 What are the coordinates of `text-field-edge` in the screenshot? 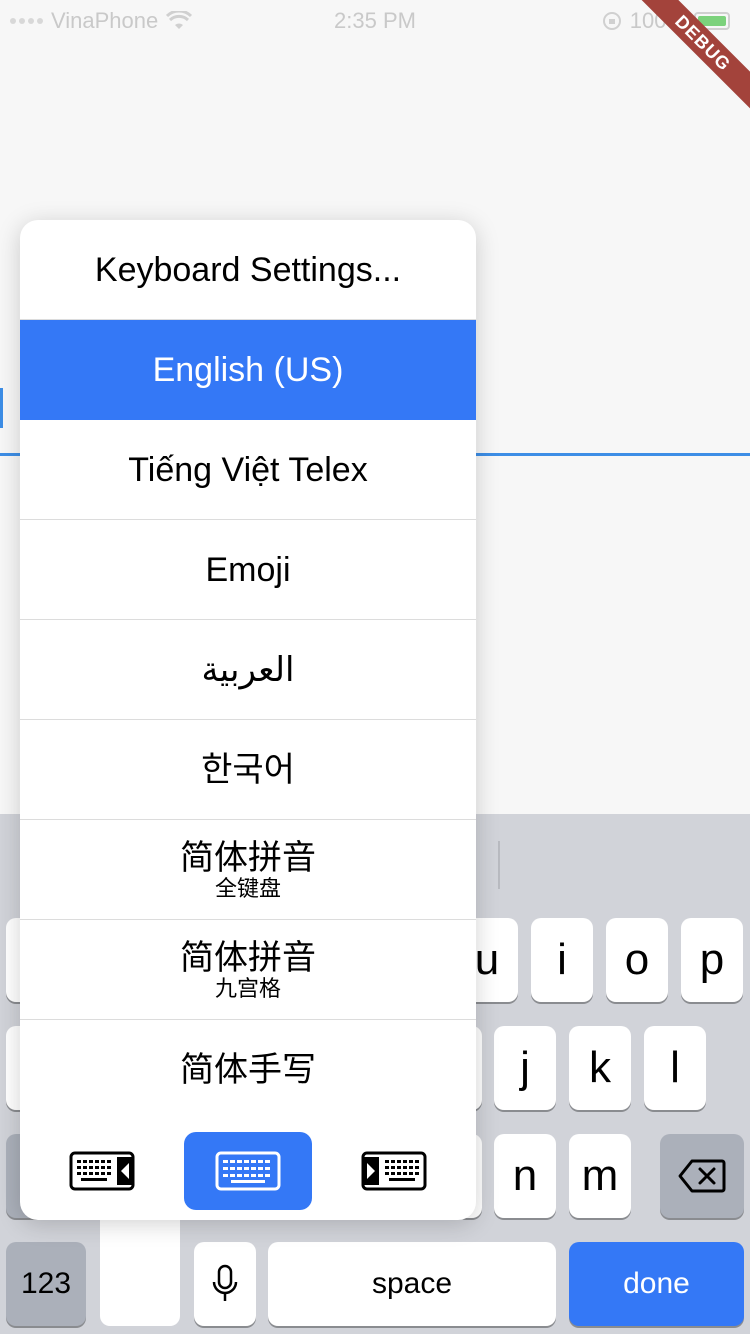 It's located at (1, 408).